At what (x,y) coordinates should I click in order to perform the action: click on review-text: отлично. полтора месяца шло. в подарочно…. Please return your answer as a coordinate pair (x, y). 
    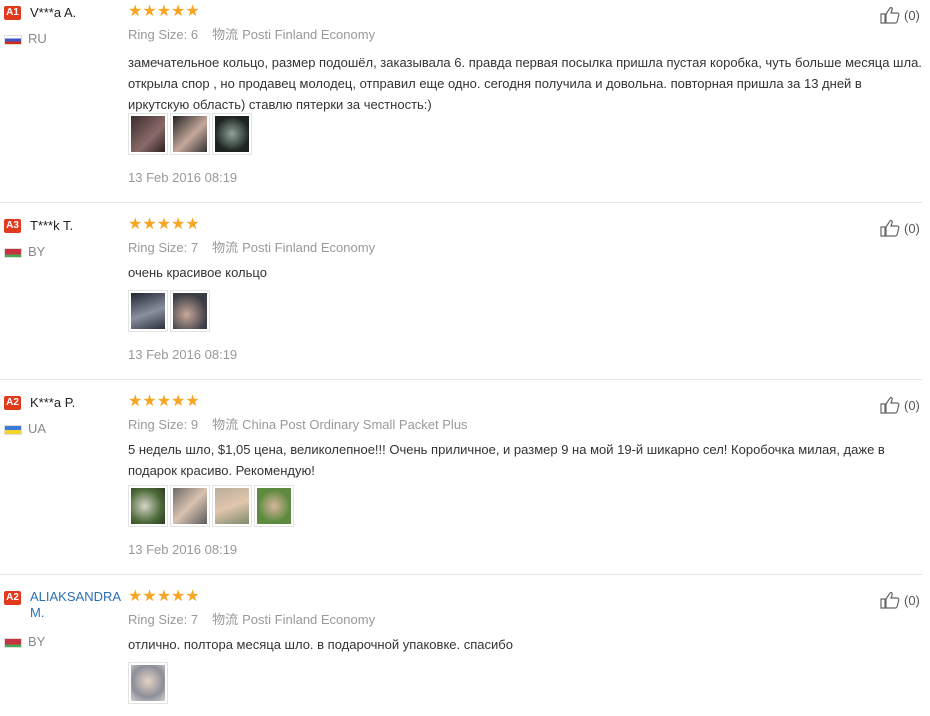
    Looking at the image, I should click on (320, 644).